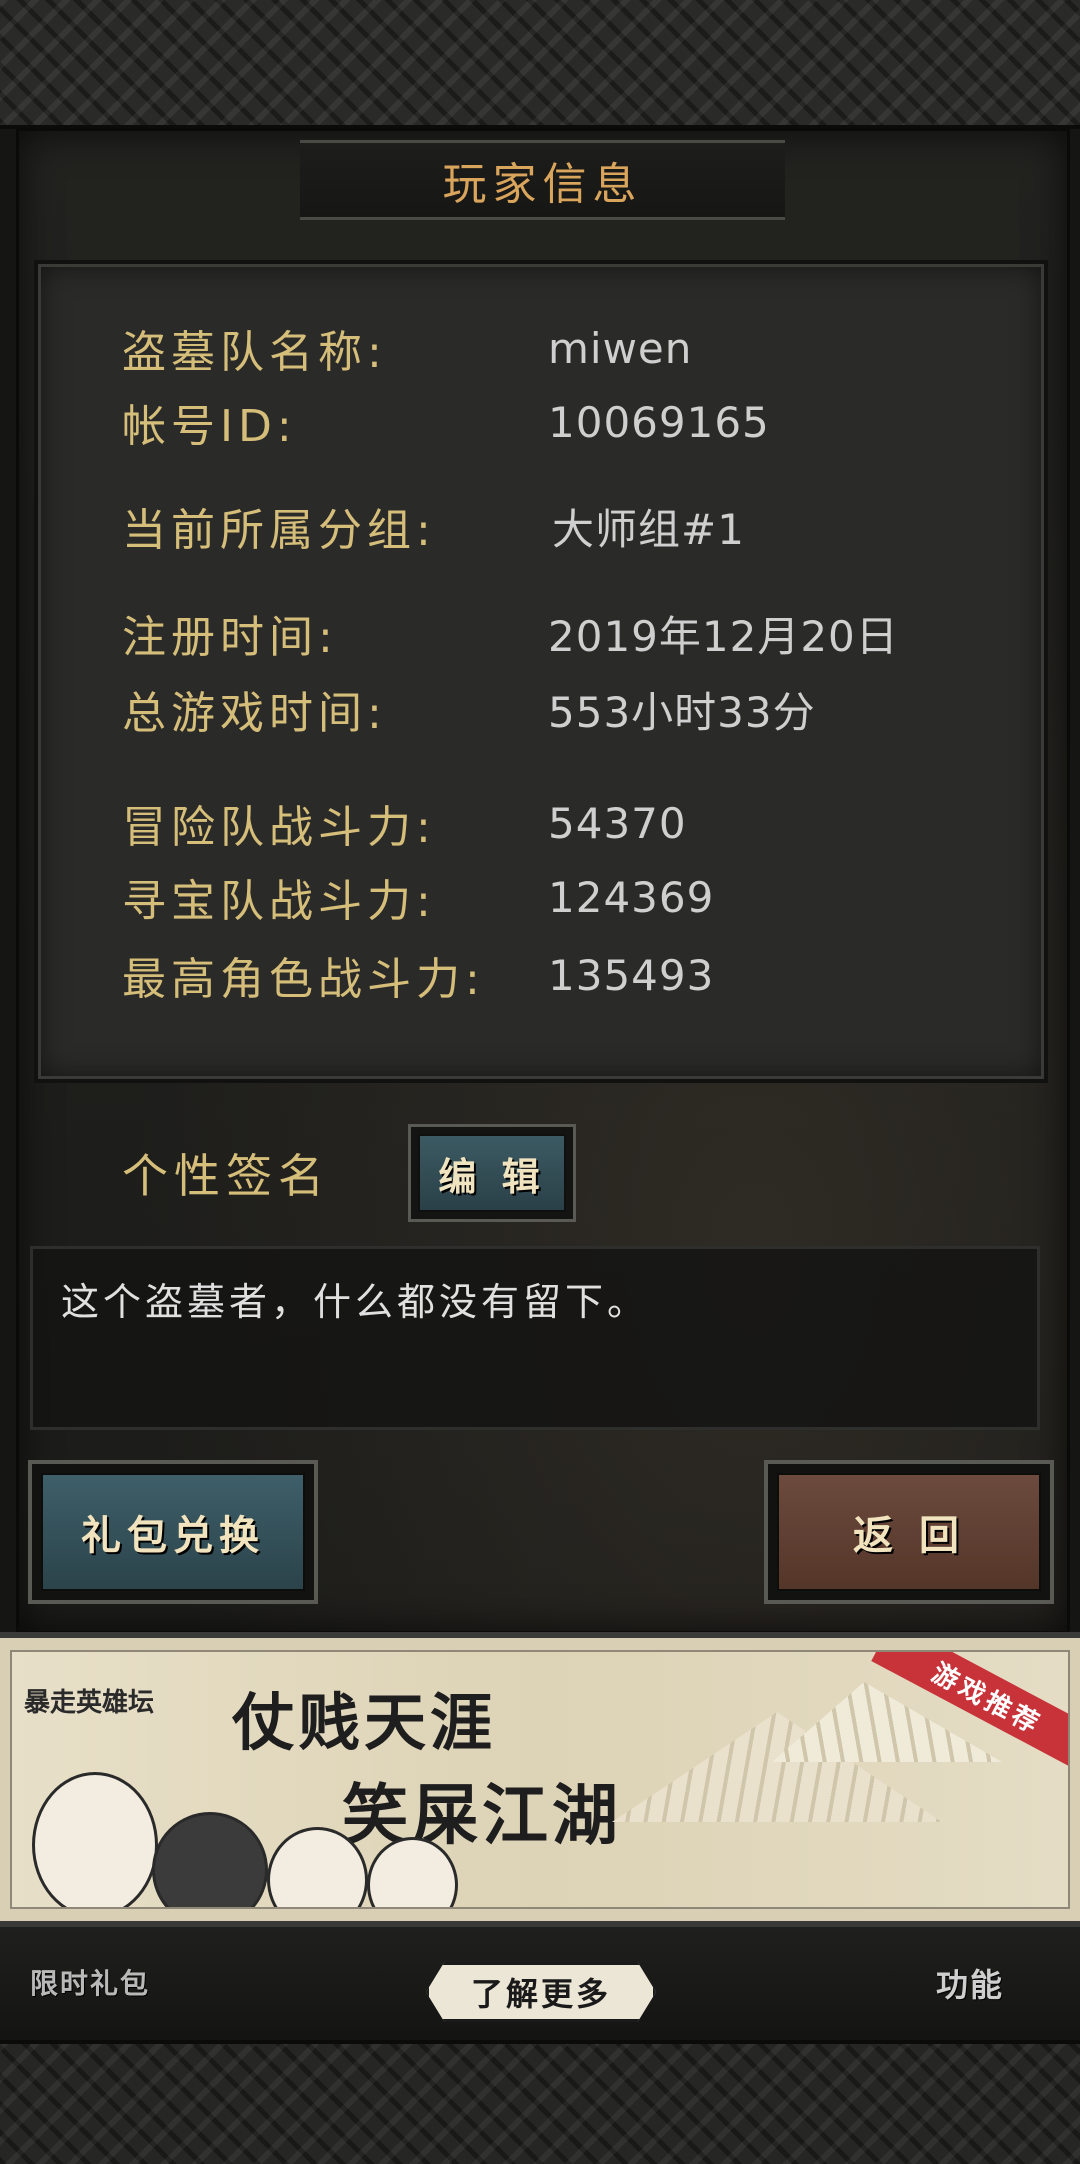  I want to click on play-time-label: 总游戏时间:, so click(254, 713).